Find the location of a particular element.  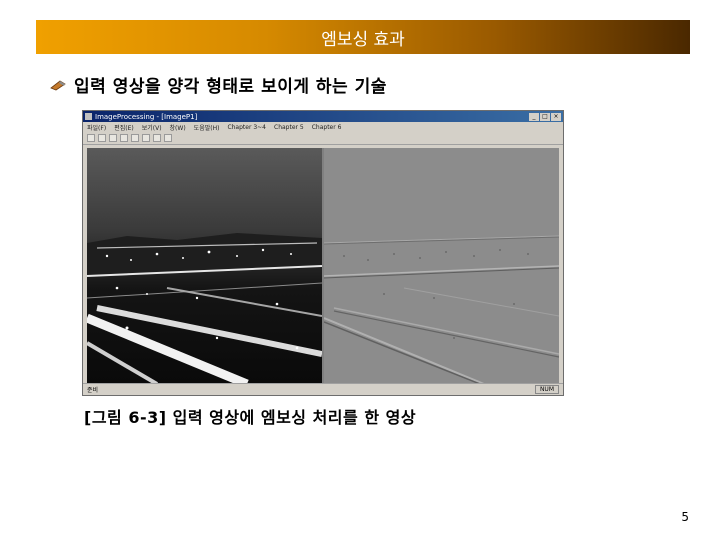

menu-file: 파일(F) is located at coordinates (96, 127).